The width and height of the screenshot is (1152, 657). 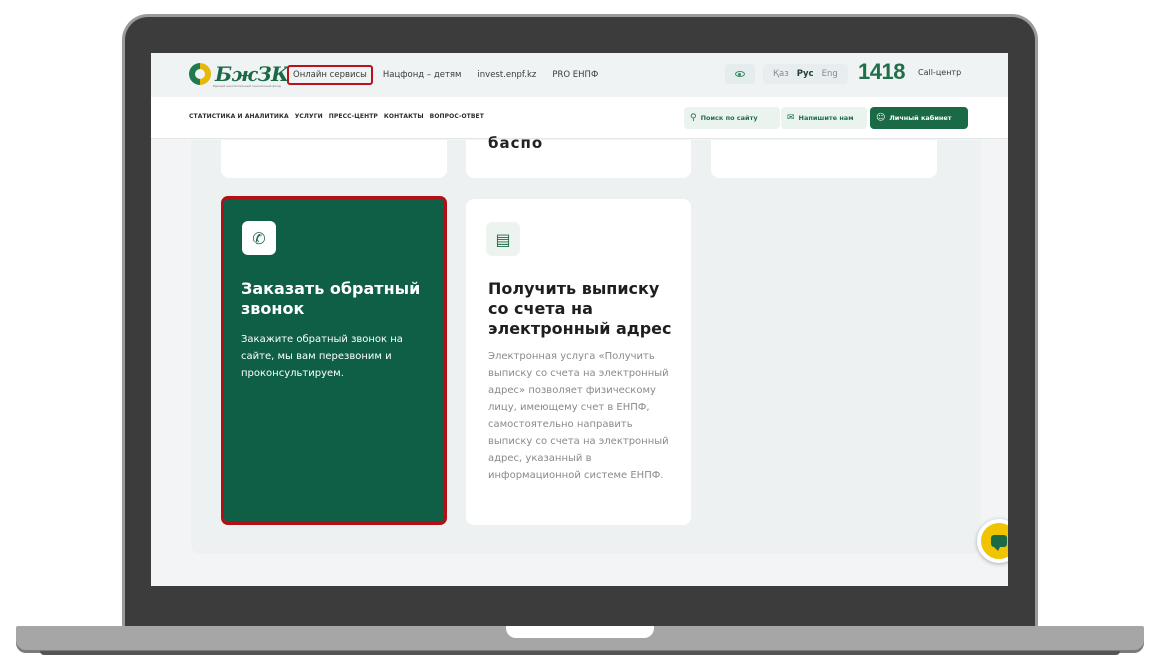 What do you see at coordinates (247, 86) in the screenshot?
I see `logo-subtext: Единый накопительный пенсионный фонд` at bounding box center [247, 86].